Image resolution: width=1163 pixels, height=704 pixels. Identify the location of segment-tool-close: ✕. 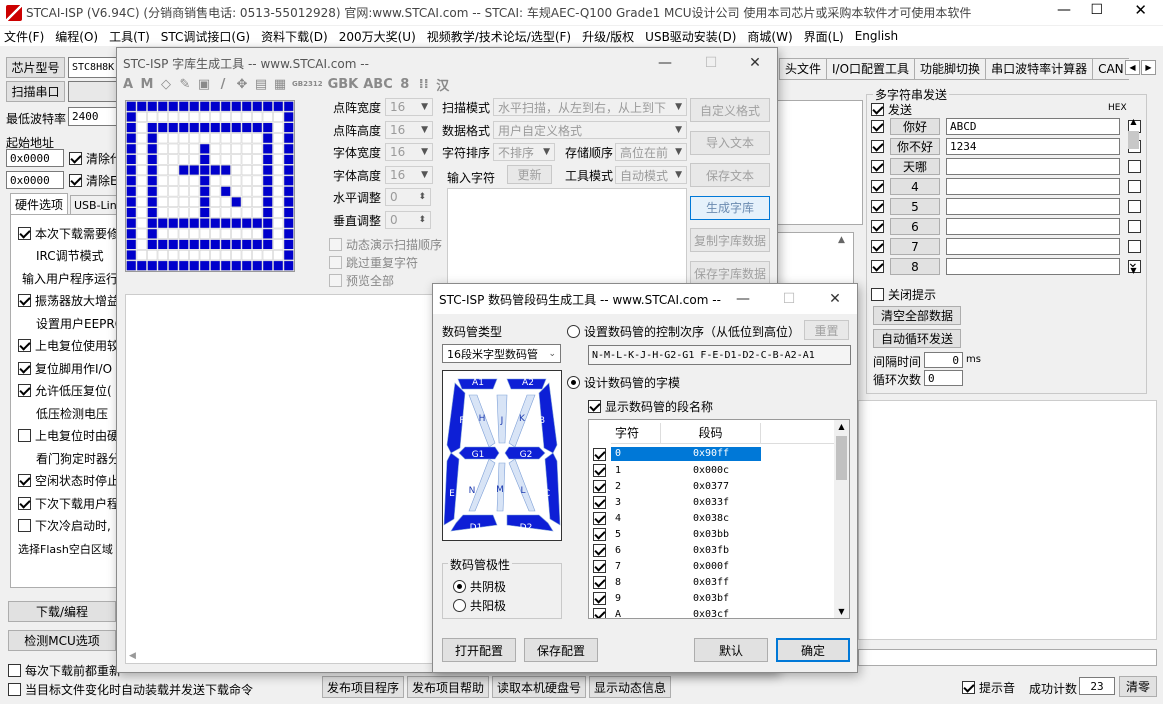
(835, 299).